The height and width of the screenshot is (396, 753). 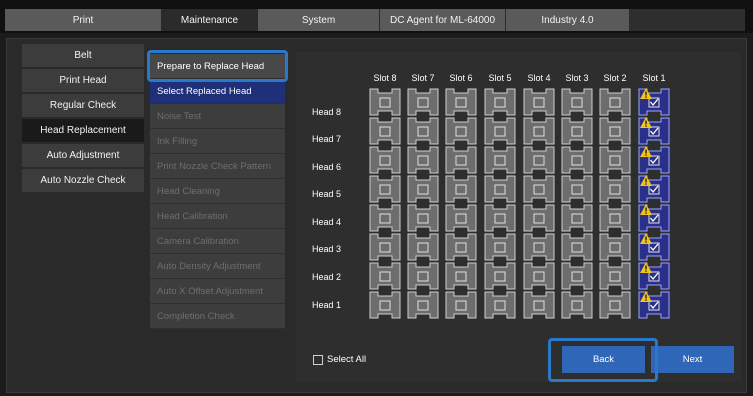 I want to click on step-noise-test: Noise Test, so click(x=217, y=116).